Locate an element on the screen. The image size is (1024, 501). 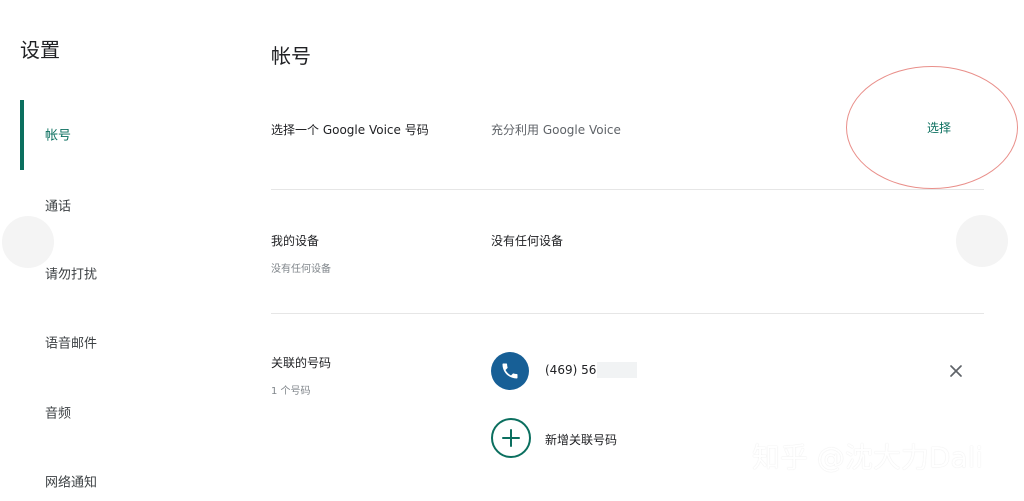
choose-number-label: 选择一个 Google Voice 号码 is located at coordinates (350, 130).